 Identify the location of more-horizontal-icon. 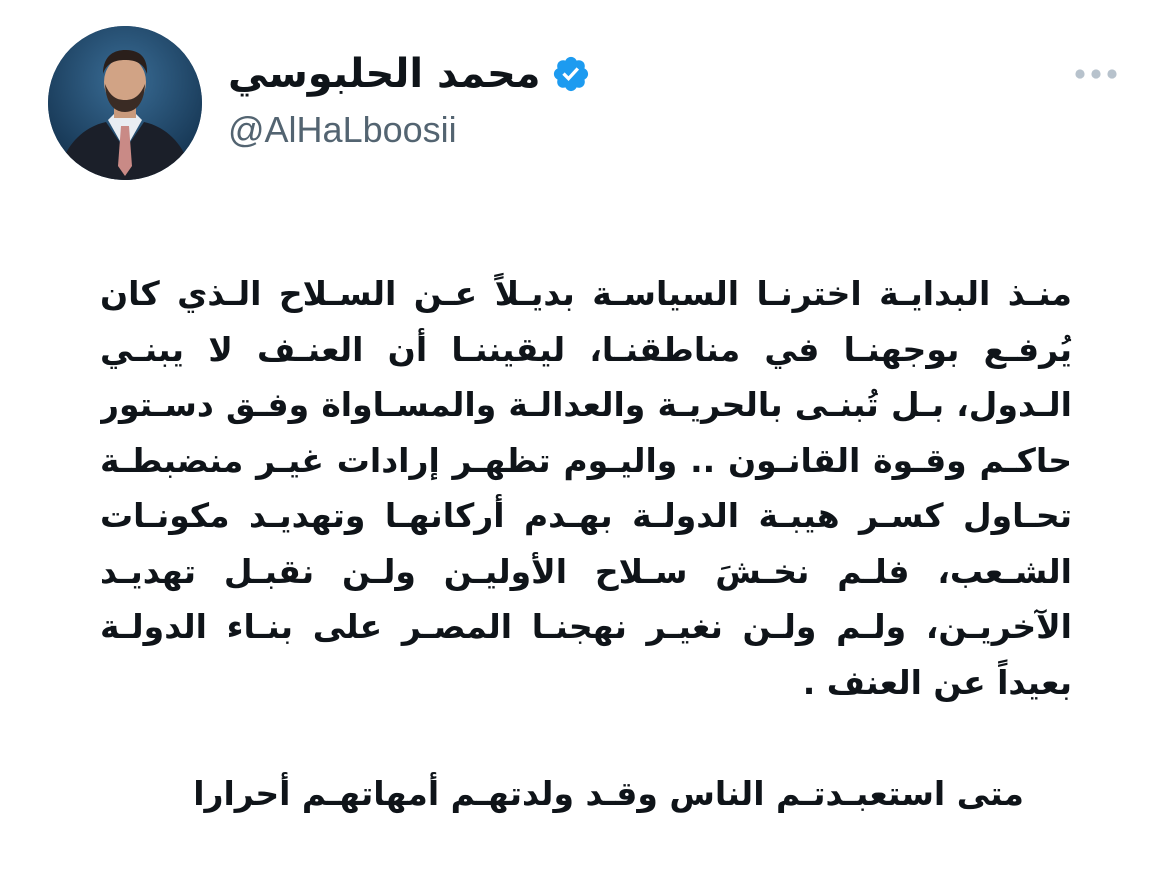
(1096, 74).